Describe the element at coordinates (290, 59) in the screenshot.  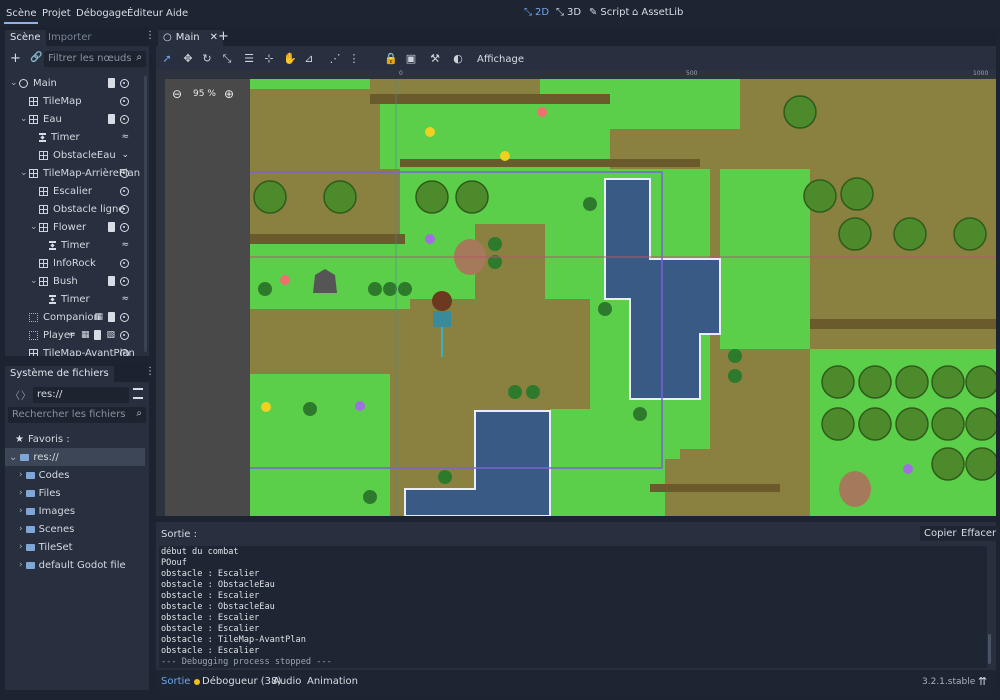
I see `pan-tool-icon: ✋` at that location.